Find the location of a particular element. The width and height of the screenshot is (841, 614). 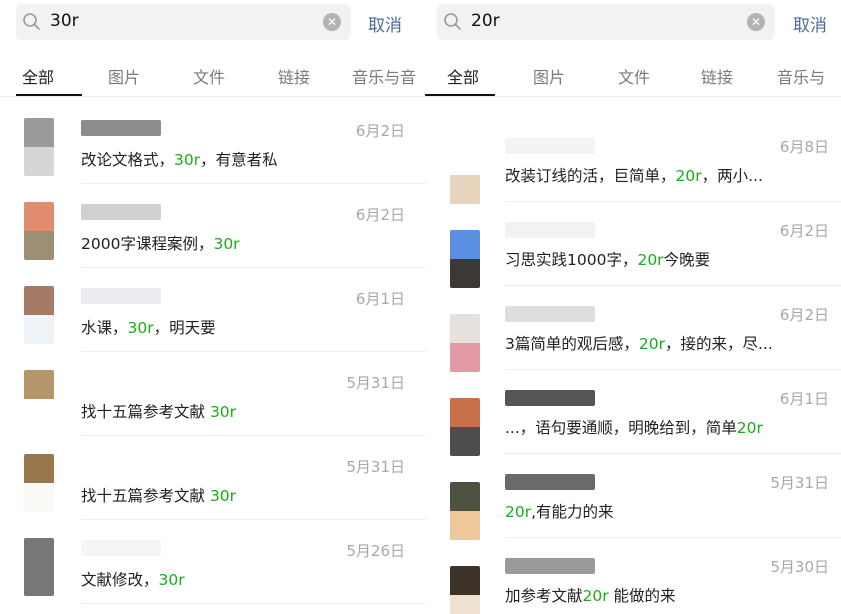

message-text: 改装订线的活，巨简单， is located at coordinates (590, 176).